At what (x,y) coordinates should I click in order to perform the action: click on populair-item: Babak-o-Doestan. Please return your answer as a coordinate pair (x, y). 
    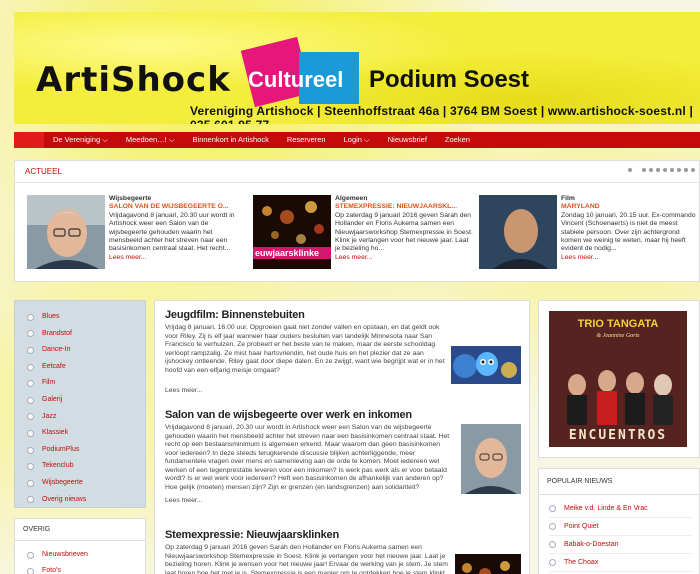
    Looking at the image, I should click on (621, 545).